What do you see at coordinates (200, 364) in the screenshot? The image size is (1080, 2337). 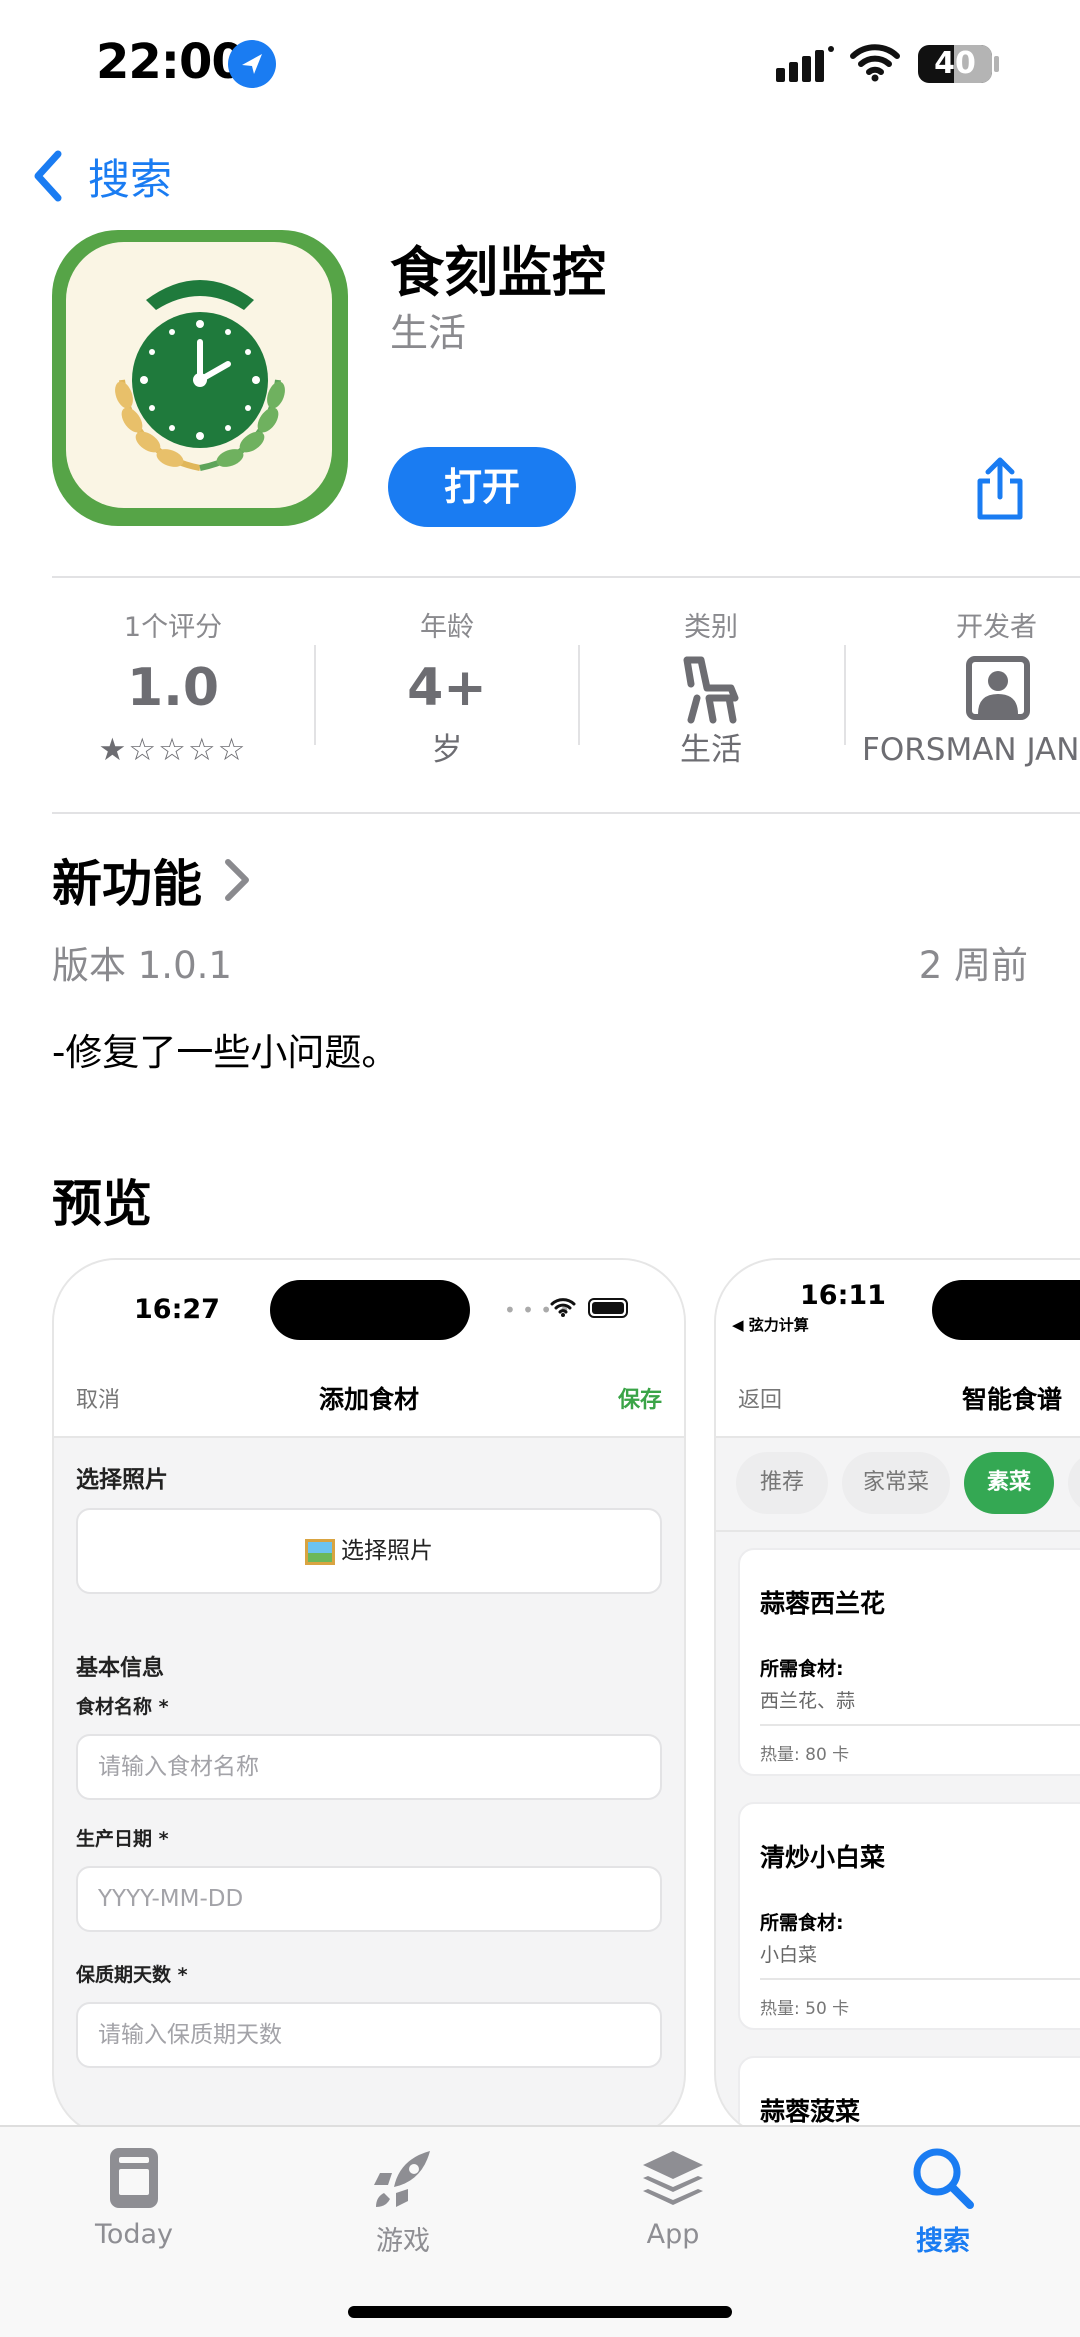 I see `clock-icon` at bounding box center [200, 364].